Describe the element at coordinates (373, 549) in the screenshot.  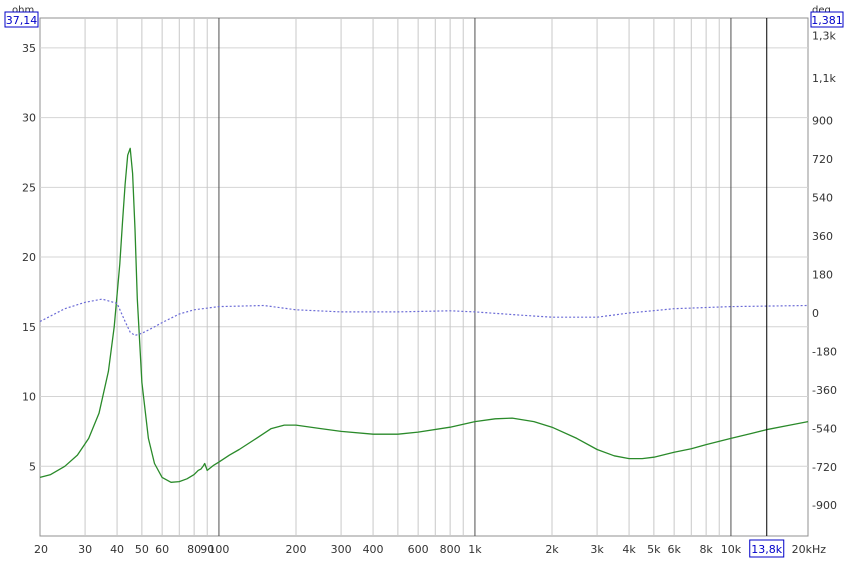
I see `x-tick-label: 400` at that location.